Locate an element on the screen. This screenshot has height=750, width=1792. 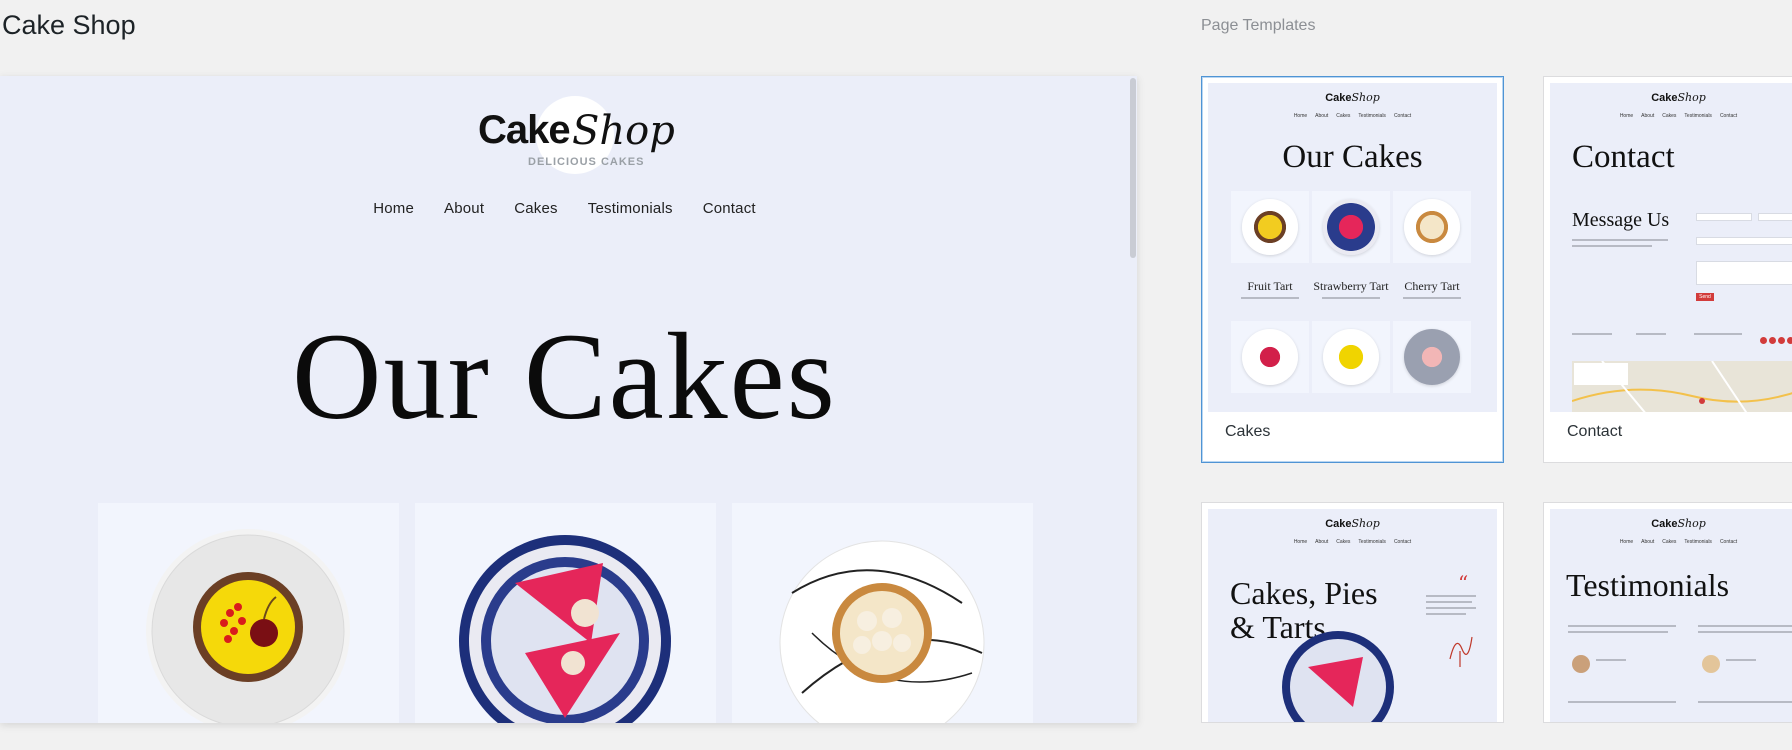
page-templates-label: Page Templates is located at coordinates (1258, 25).